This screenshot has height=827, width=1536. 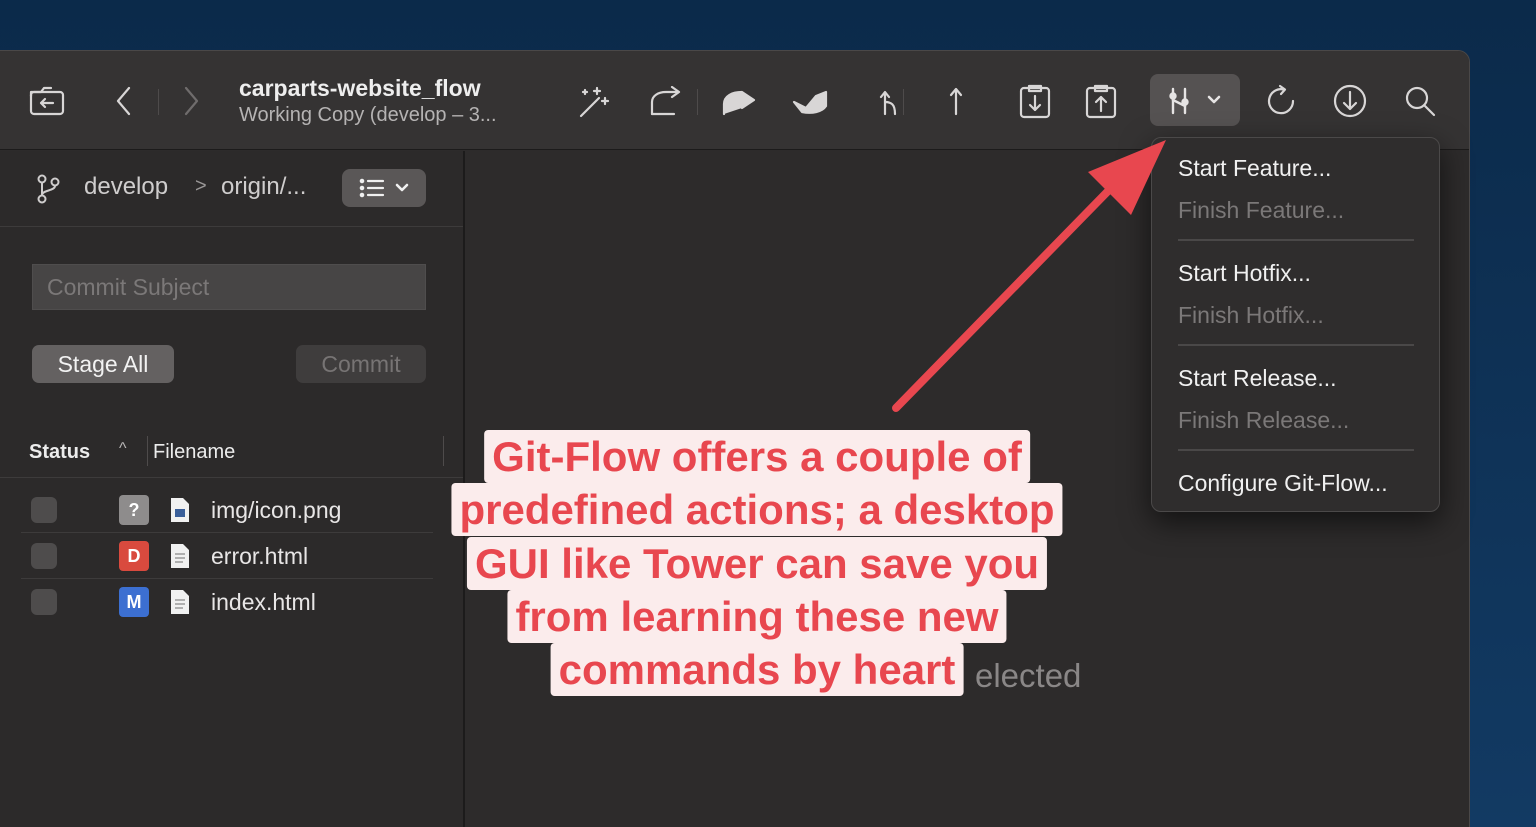 What do you see at coordinates (757, 616) in the screenshot?
I see `annotation-line: from learning these new` at bounding box center [757, 616].